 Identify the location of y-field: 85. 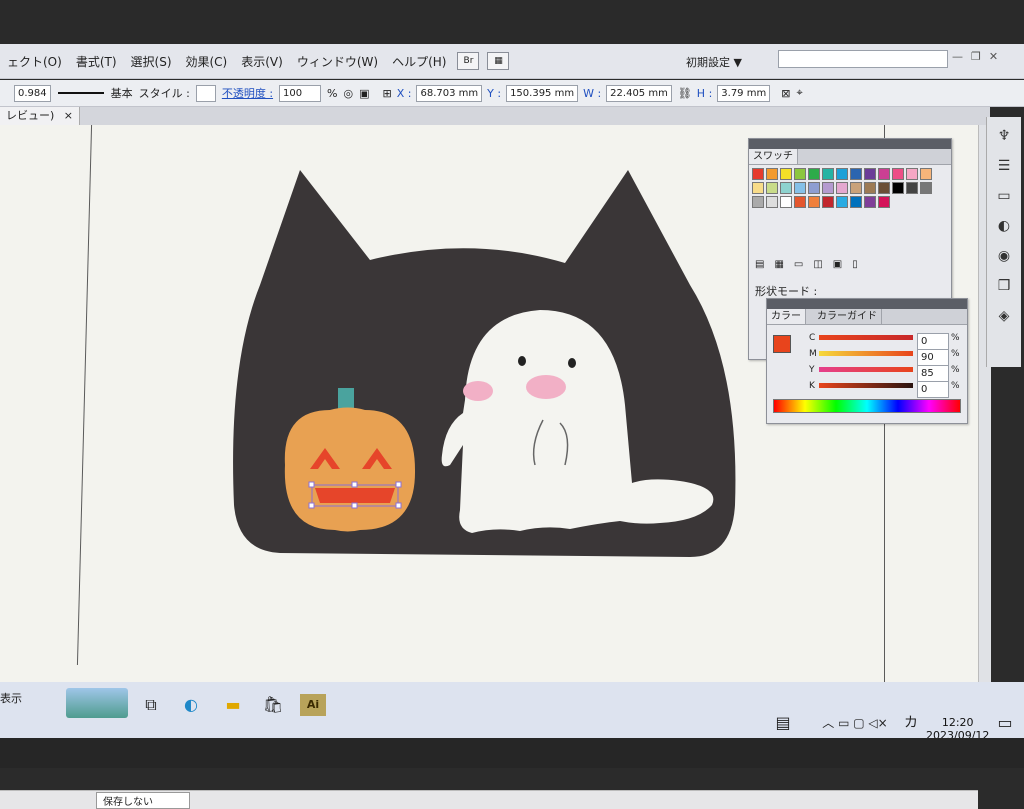
(933, 373).